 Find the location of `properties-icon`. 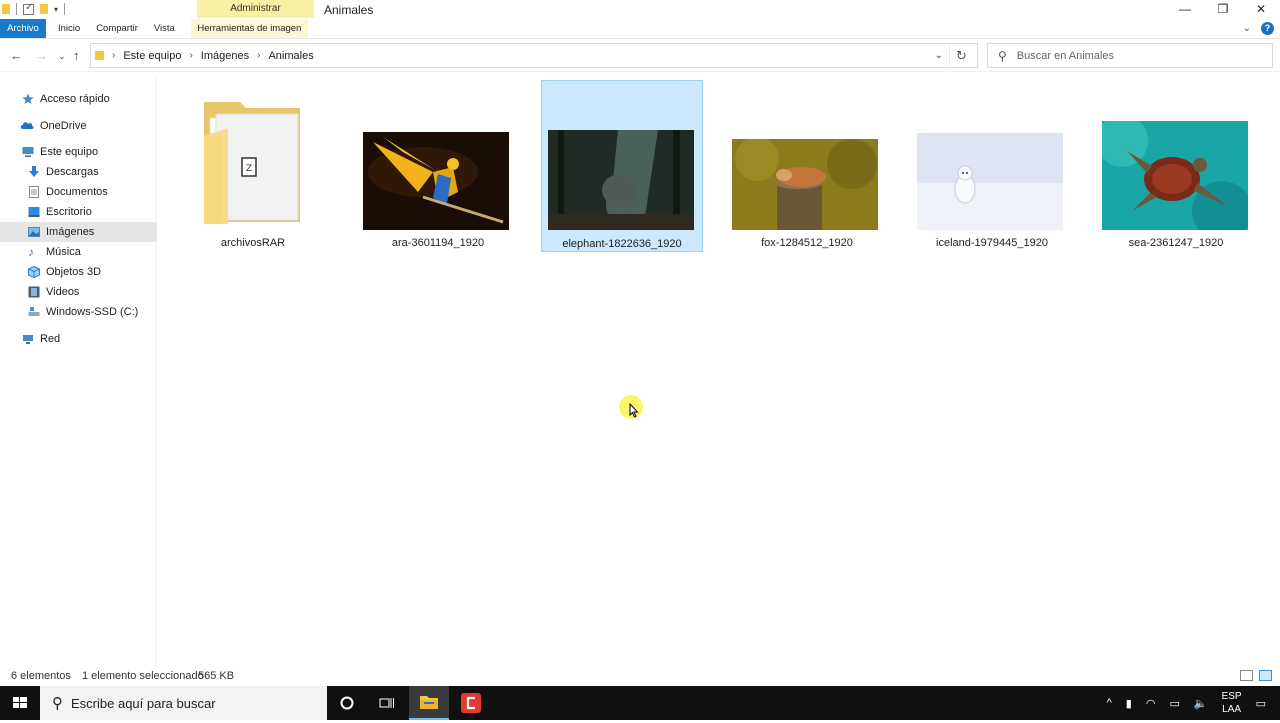

properties-icon is located at coordinates (28, 8).